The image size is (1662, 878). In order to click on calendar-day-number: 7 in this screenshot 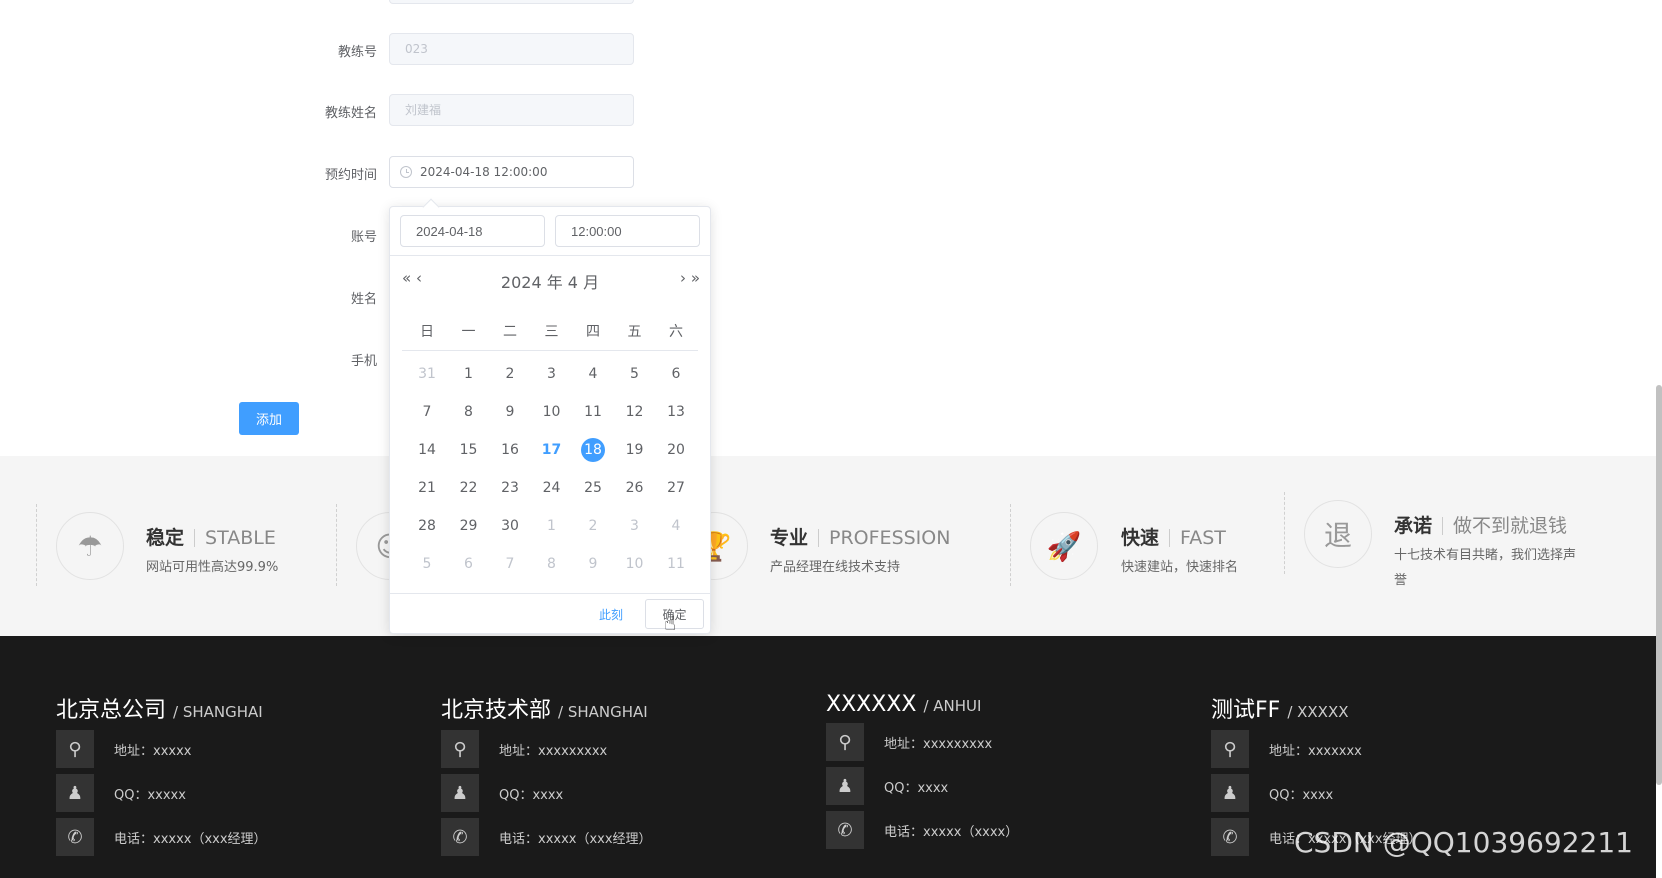, I will do `click(510, 564)`.